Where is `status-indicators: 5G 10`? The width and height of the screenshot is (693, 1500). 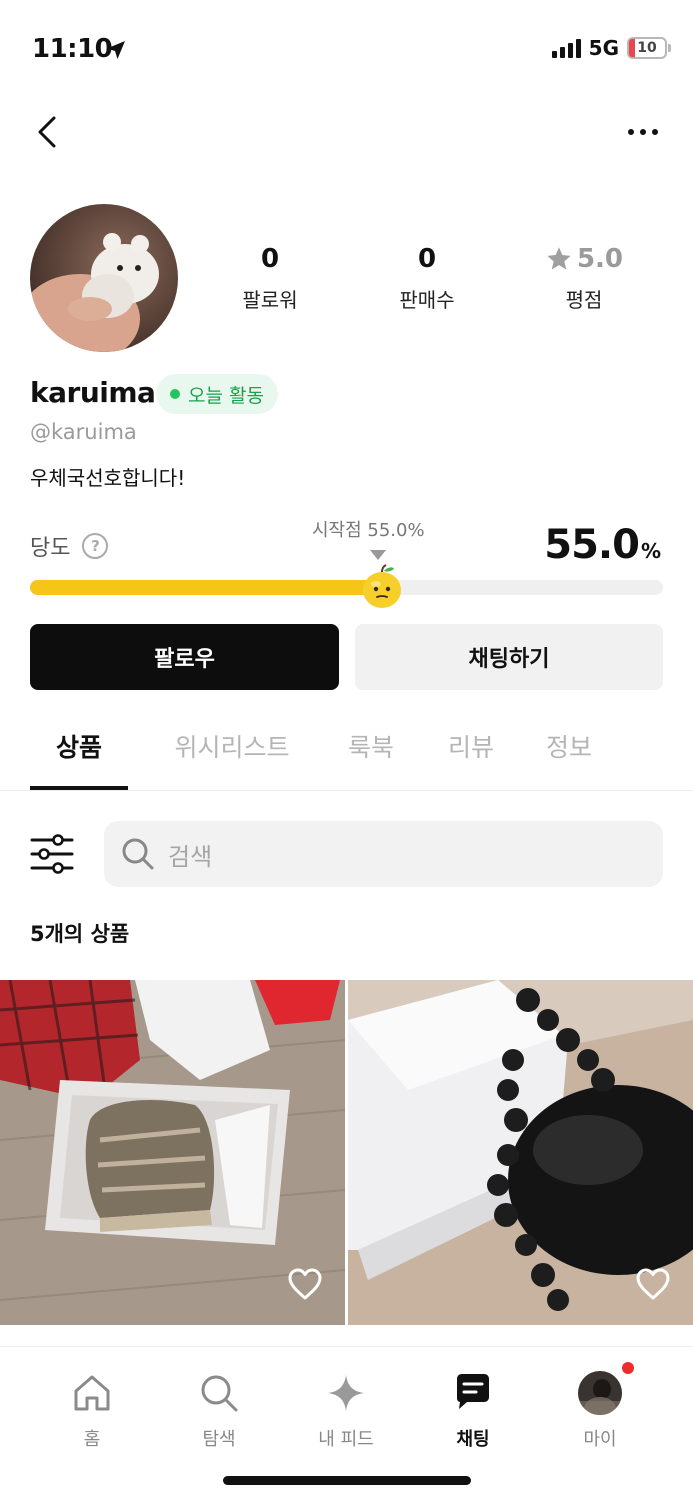 status-indicators: 5G 10 is located at coordinates (611, 48).